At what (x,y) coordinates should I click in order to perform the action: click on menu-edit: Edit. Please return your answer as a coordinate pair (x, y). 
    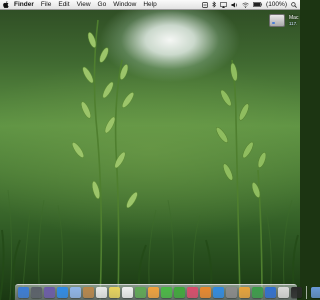
    Looking at the image, I should click on (63, 5).